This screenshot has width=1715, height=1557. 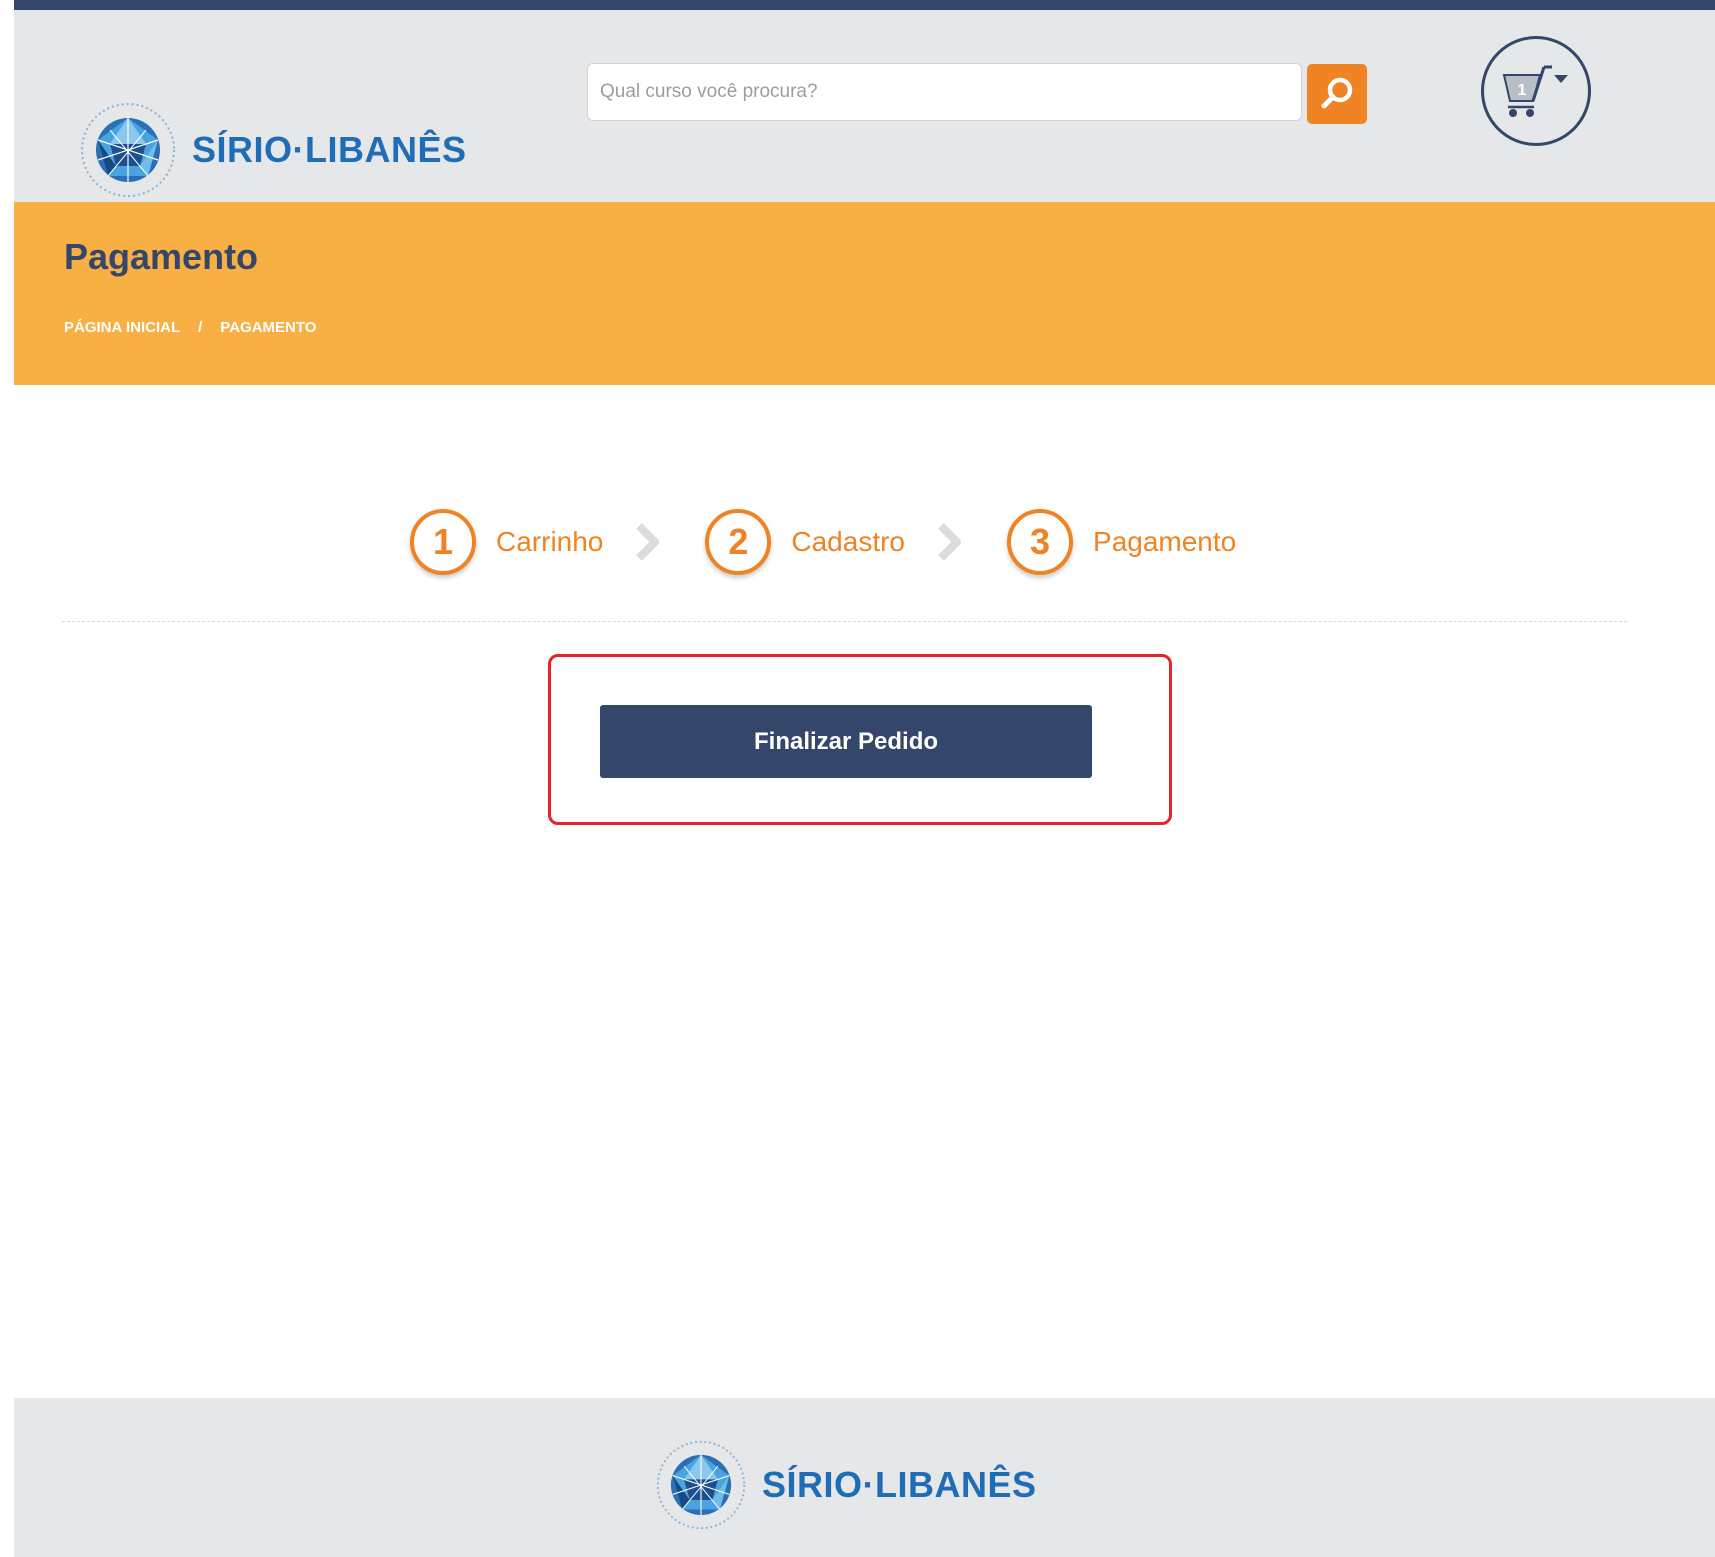 I want to click on step-payment: 3 Pagamento, so click(x=1121, y=542).